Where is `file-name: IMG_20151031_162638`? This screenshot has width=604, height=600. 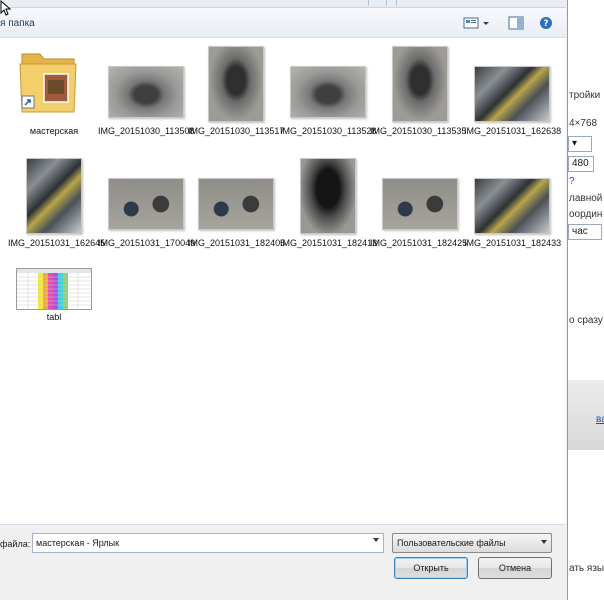 file-name: IMG_20151031_162638 is located at coordinates (513, 131).